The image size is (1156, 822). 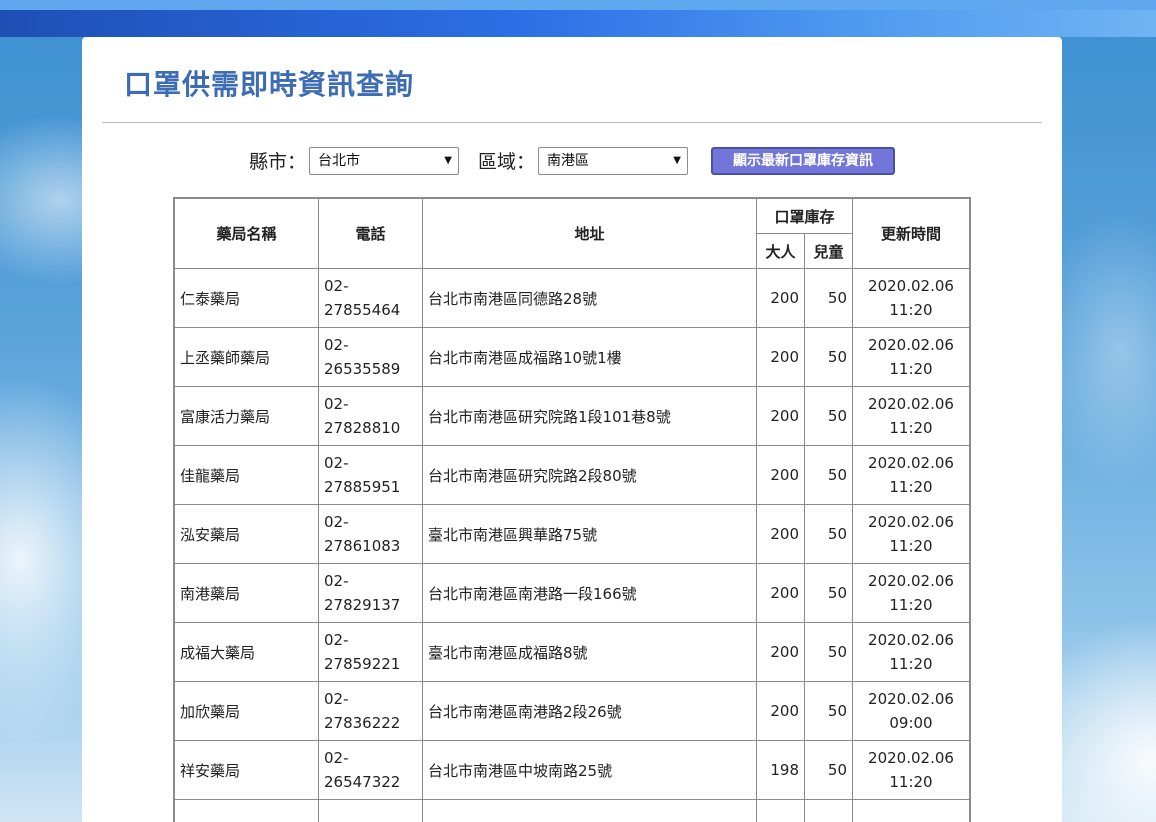 What do you see at coordinates (246, 416) in the screenshot?
I see `pharmacy-name: 富康活力藥局` at bounding box center [246, 416].